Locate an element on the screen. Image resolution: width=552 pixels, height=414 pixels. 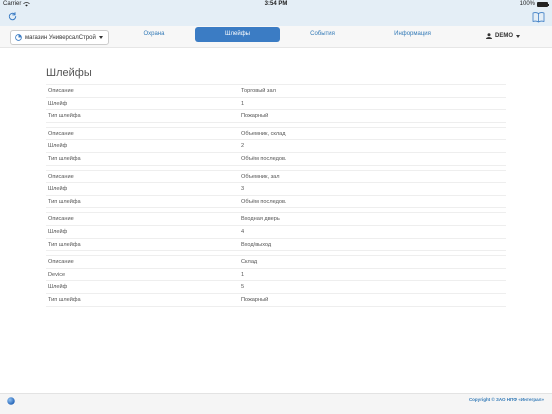
table-row: Описание Торговый зал is located at coordinates (276, 90).